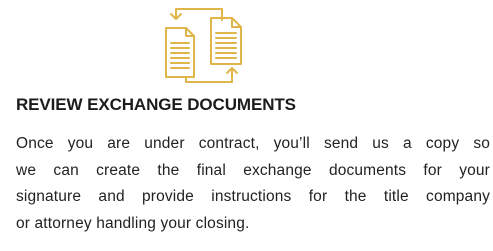  I want to click on description-line: or attorney handling your closing., so click(133, 223).